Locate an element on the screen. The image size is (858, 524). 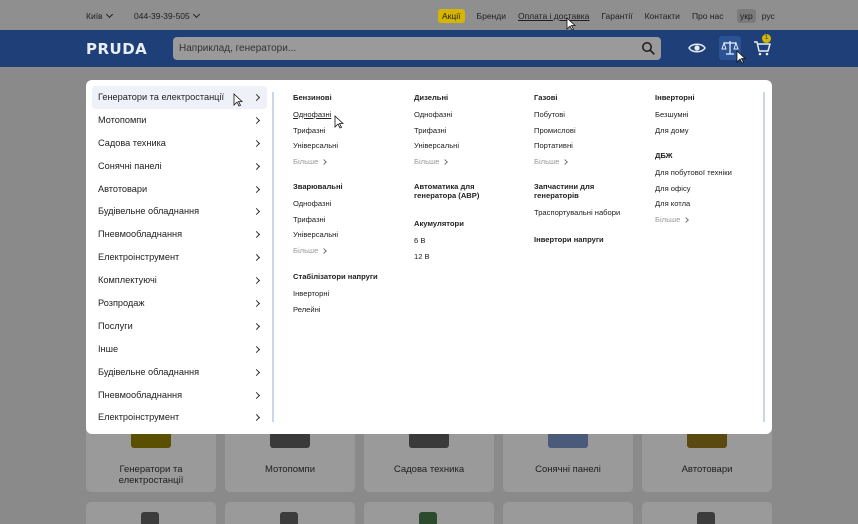
search-input is located at coordinates (399, 48).